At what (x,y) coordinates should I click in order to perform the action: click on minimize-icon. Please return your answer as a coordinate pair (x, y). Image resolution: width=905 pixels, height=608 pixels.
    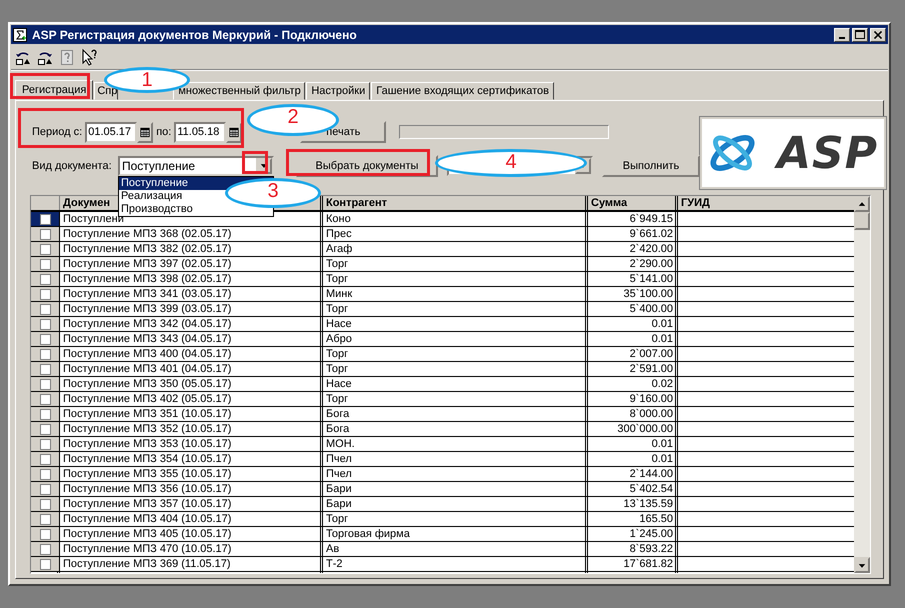
    Looking at the image, I should click on (842, 38).